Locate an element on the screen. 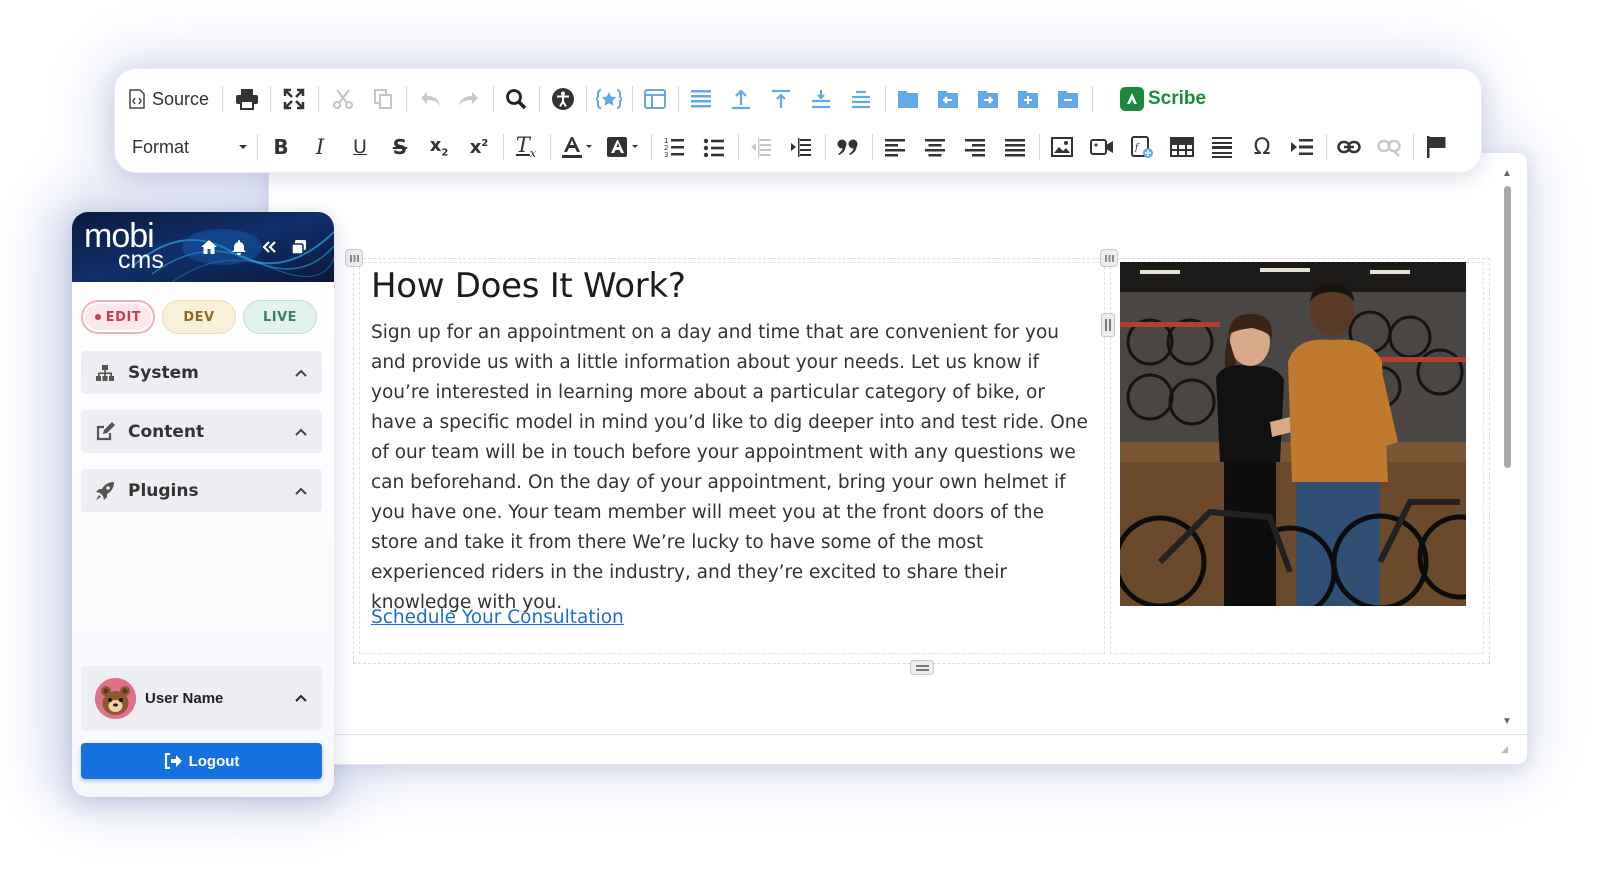 The width and height of the screenshot is (1600, 878). redo-button is located at coordinates (469, 99).